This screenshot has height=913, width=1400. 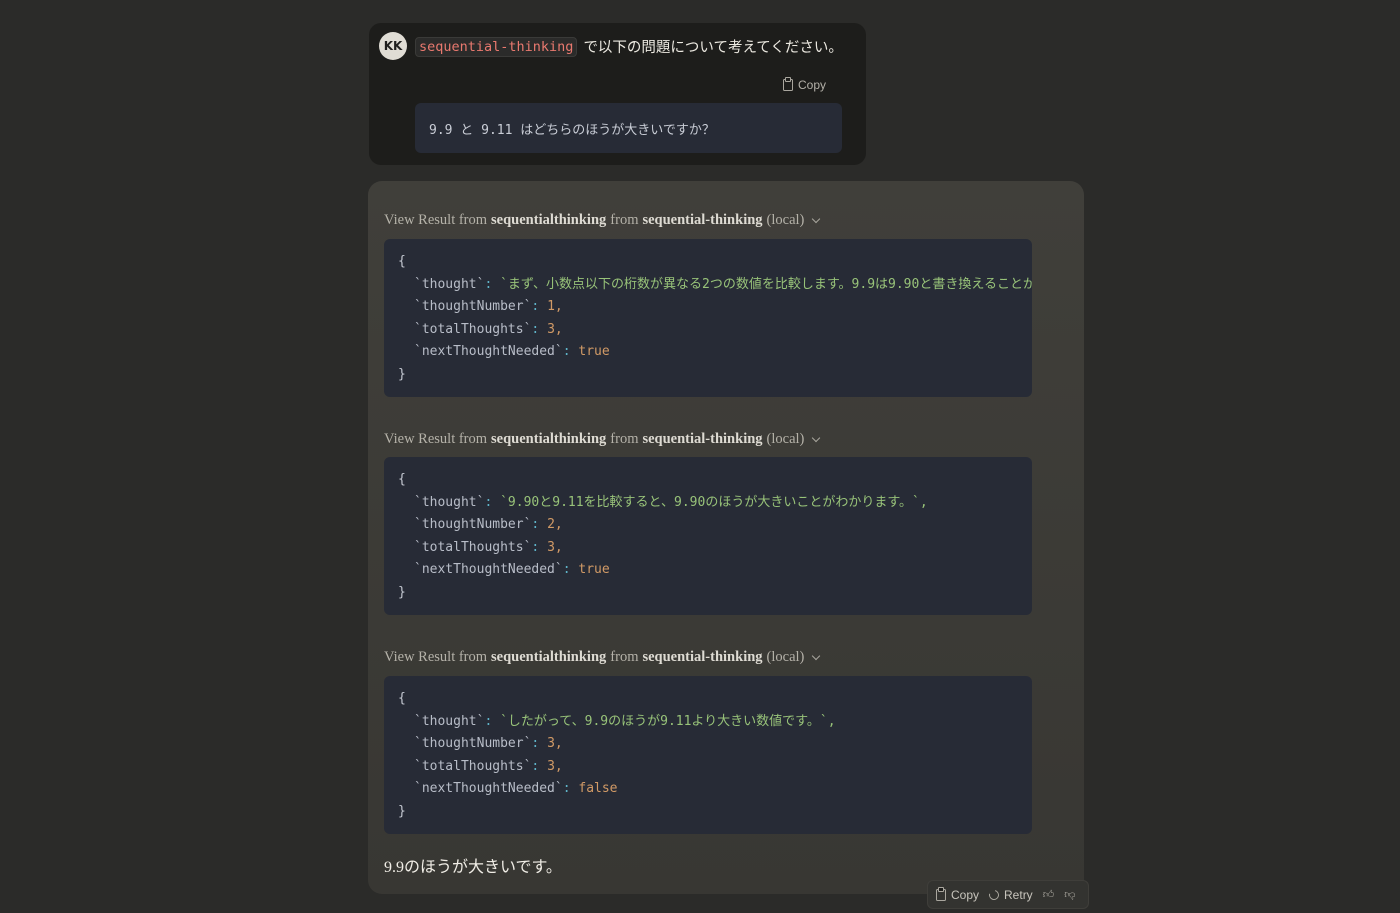 I want to click on thumbs-down-icon: 👎︎, so click(x=1069, y=894).